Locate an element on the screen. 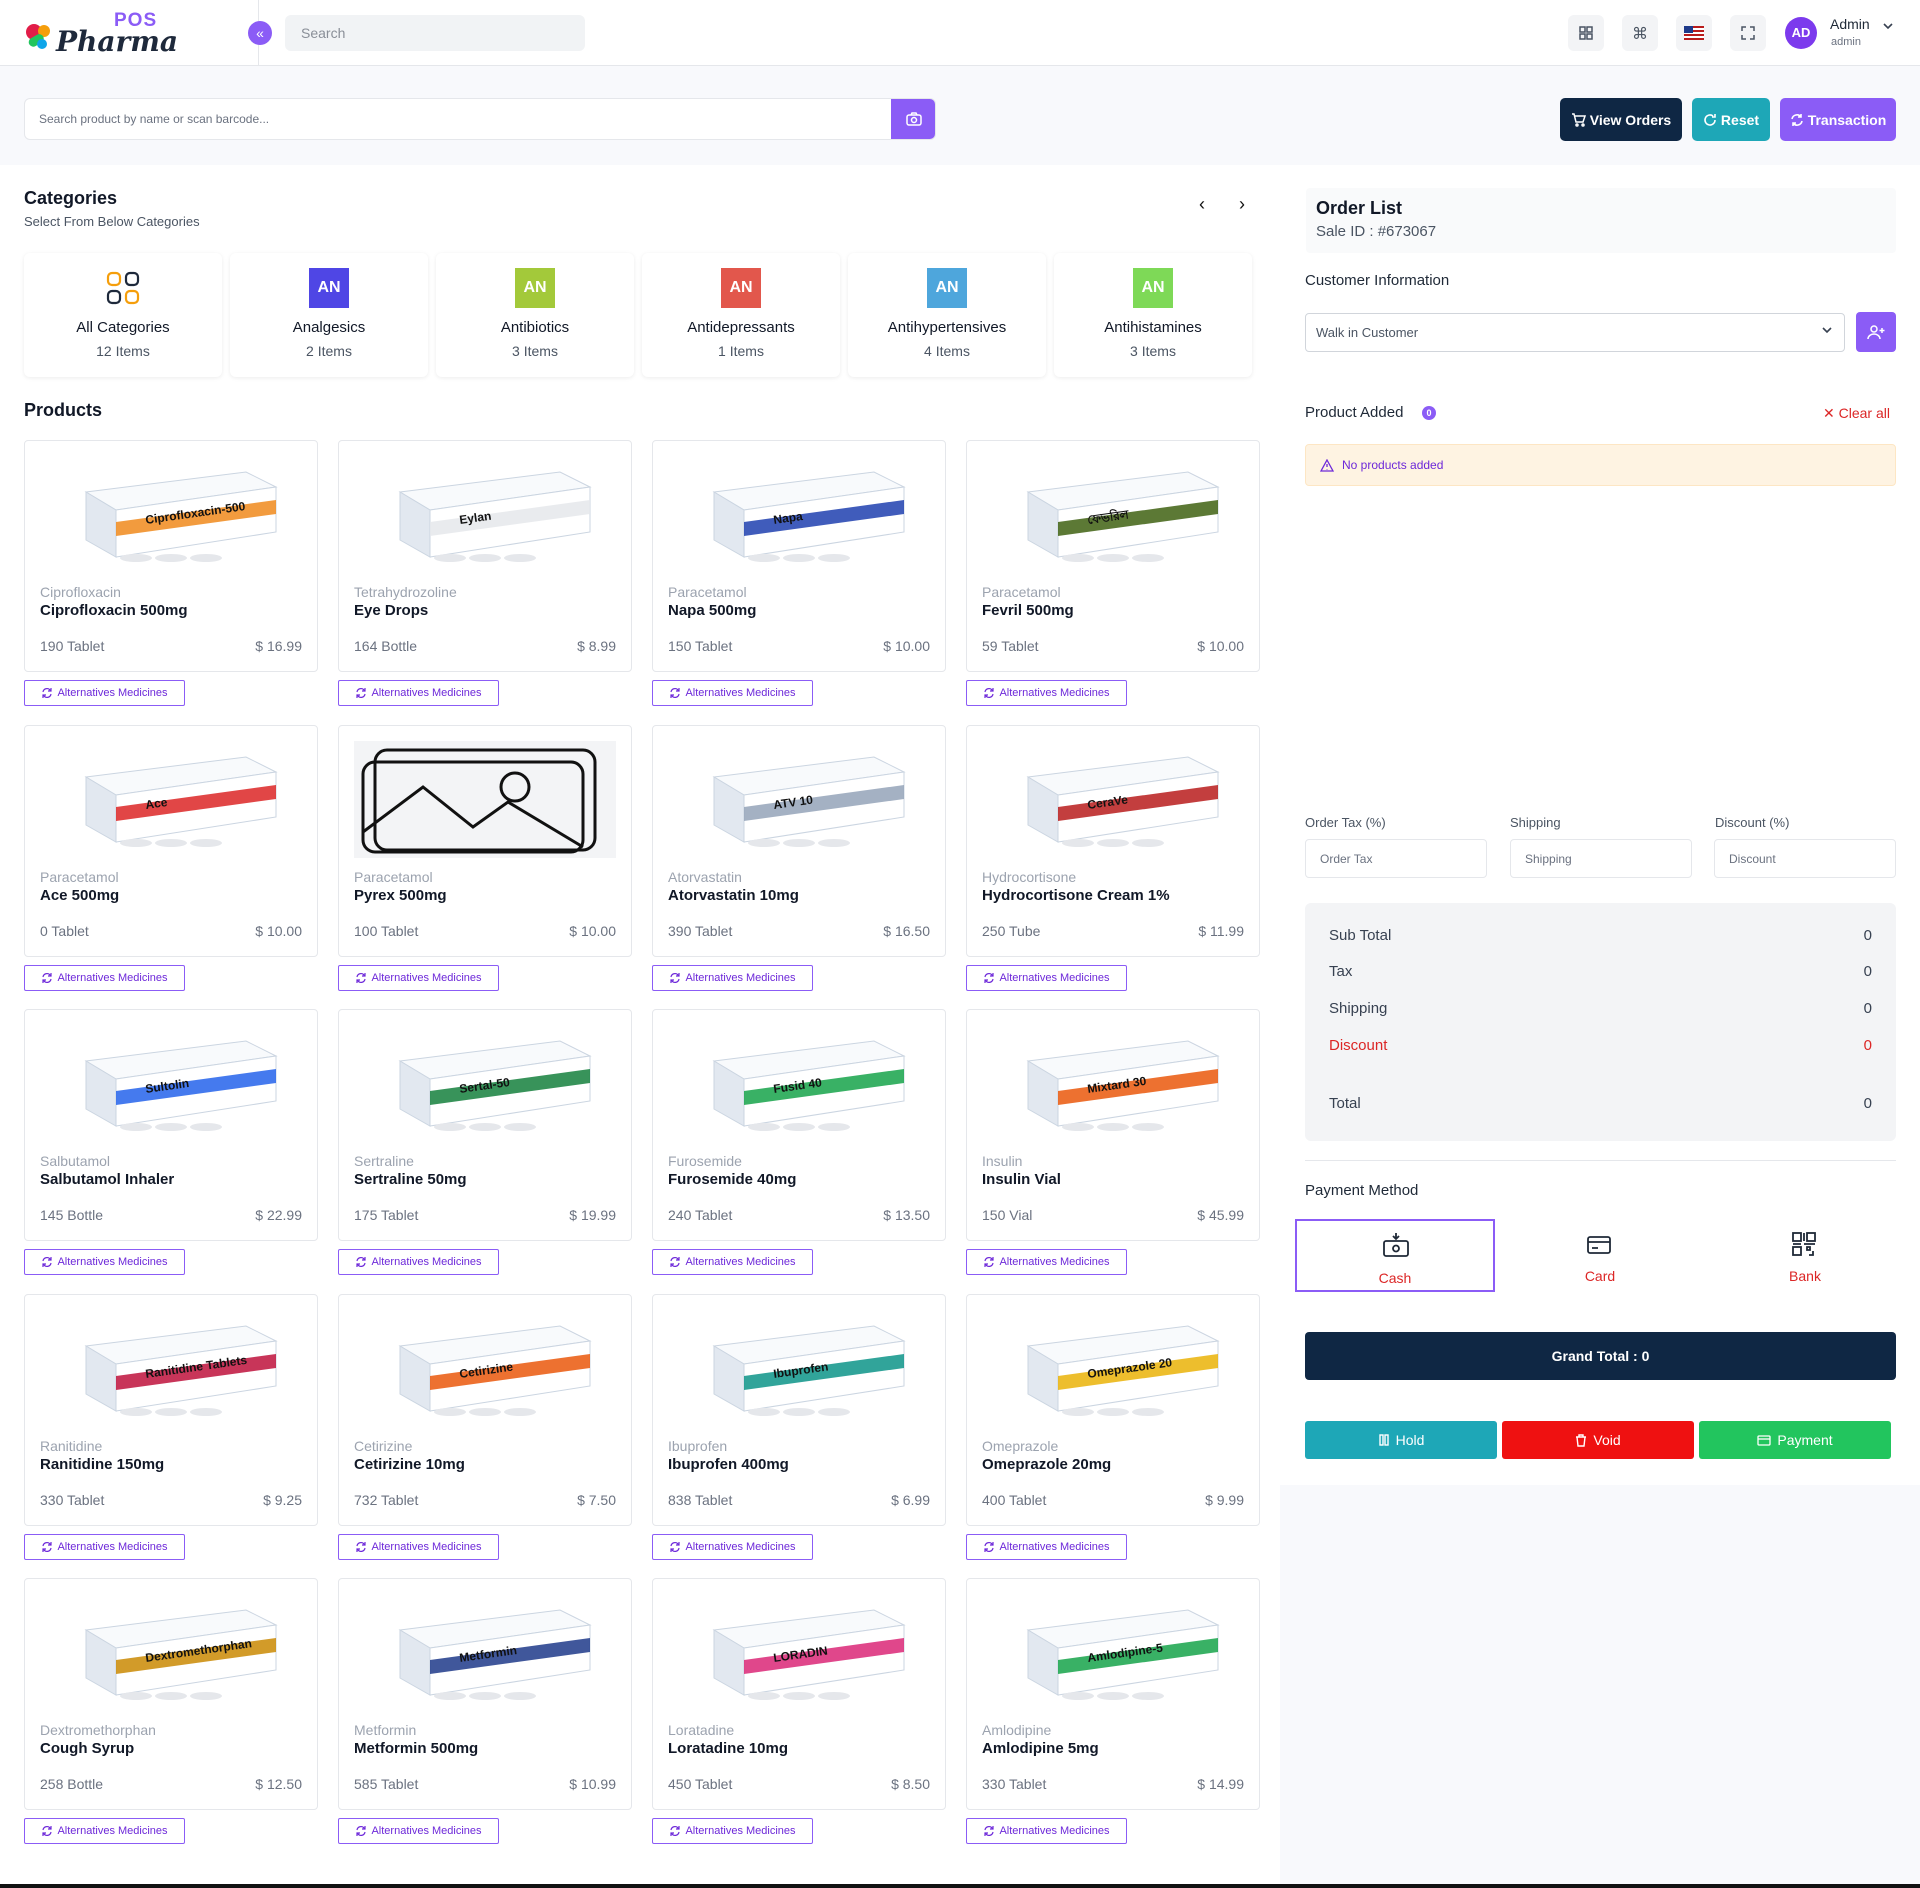 Image resolution: width=1920 pixels, height=1888 pixels. payment-bank-option: Bank is located at coordinates (1805, 1255).